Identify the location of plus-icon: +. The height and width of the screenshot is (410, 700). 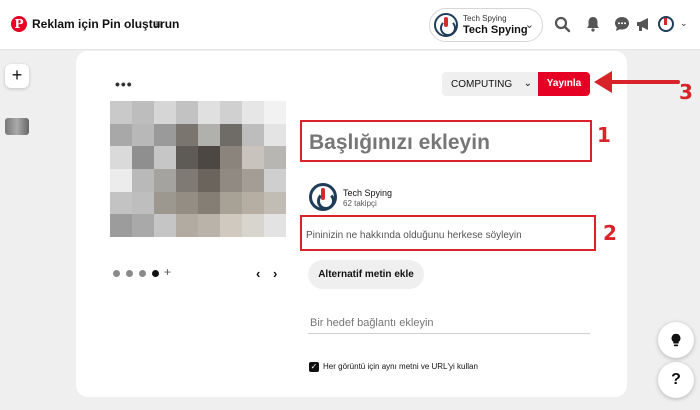
(17, 75).